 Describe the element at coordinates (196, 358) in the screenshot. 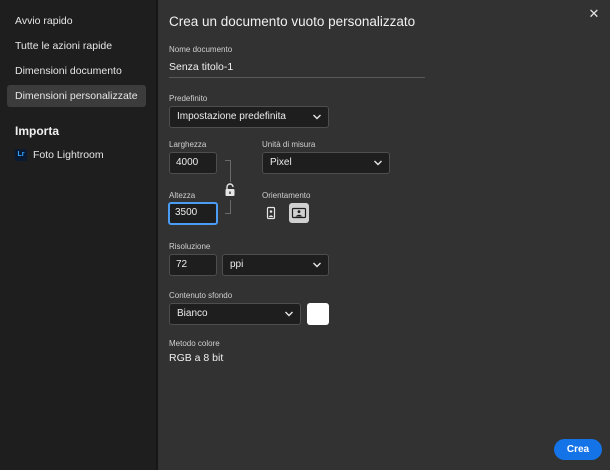

I see `color-mode-value: RGB a 8 bit` at that location.